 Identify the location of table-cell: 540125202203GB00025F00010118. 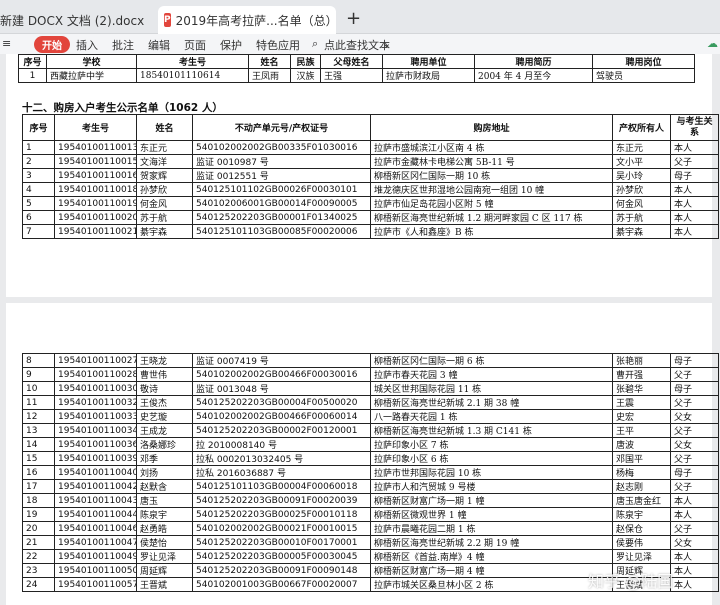
(281, 514).